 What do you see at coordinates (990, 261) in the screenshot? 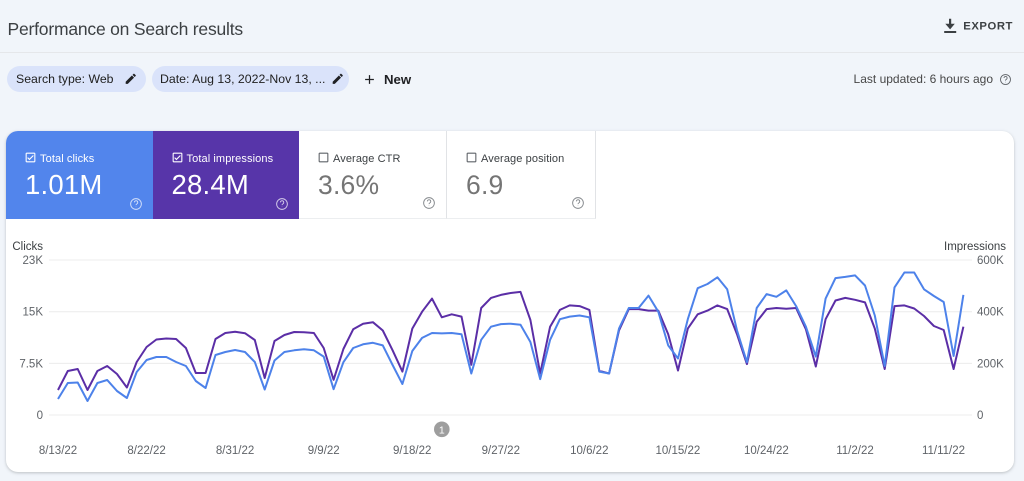
I see `svg-text: 600K` at bounding box center [990, 261].